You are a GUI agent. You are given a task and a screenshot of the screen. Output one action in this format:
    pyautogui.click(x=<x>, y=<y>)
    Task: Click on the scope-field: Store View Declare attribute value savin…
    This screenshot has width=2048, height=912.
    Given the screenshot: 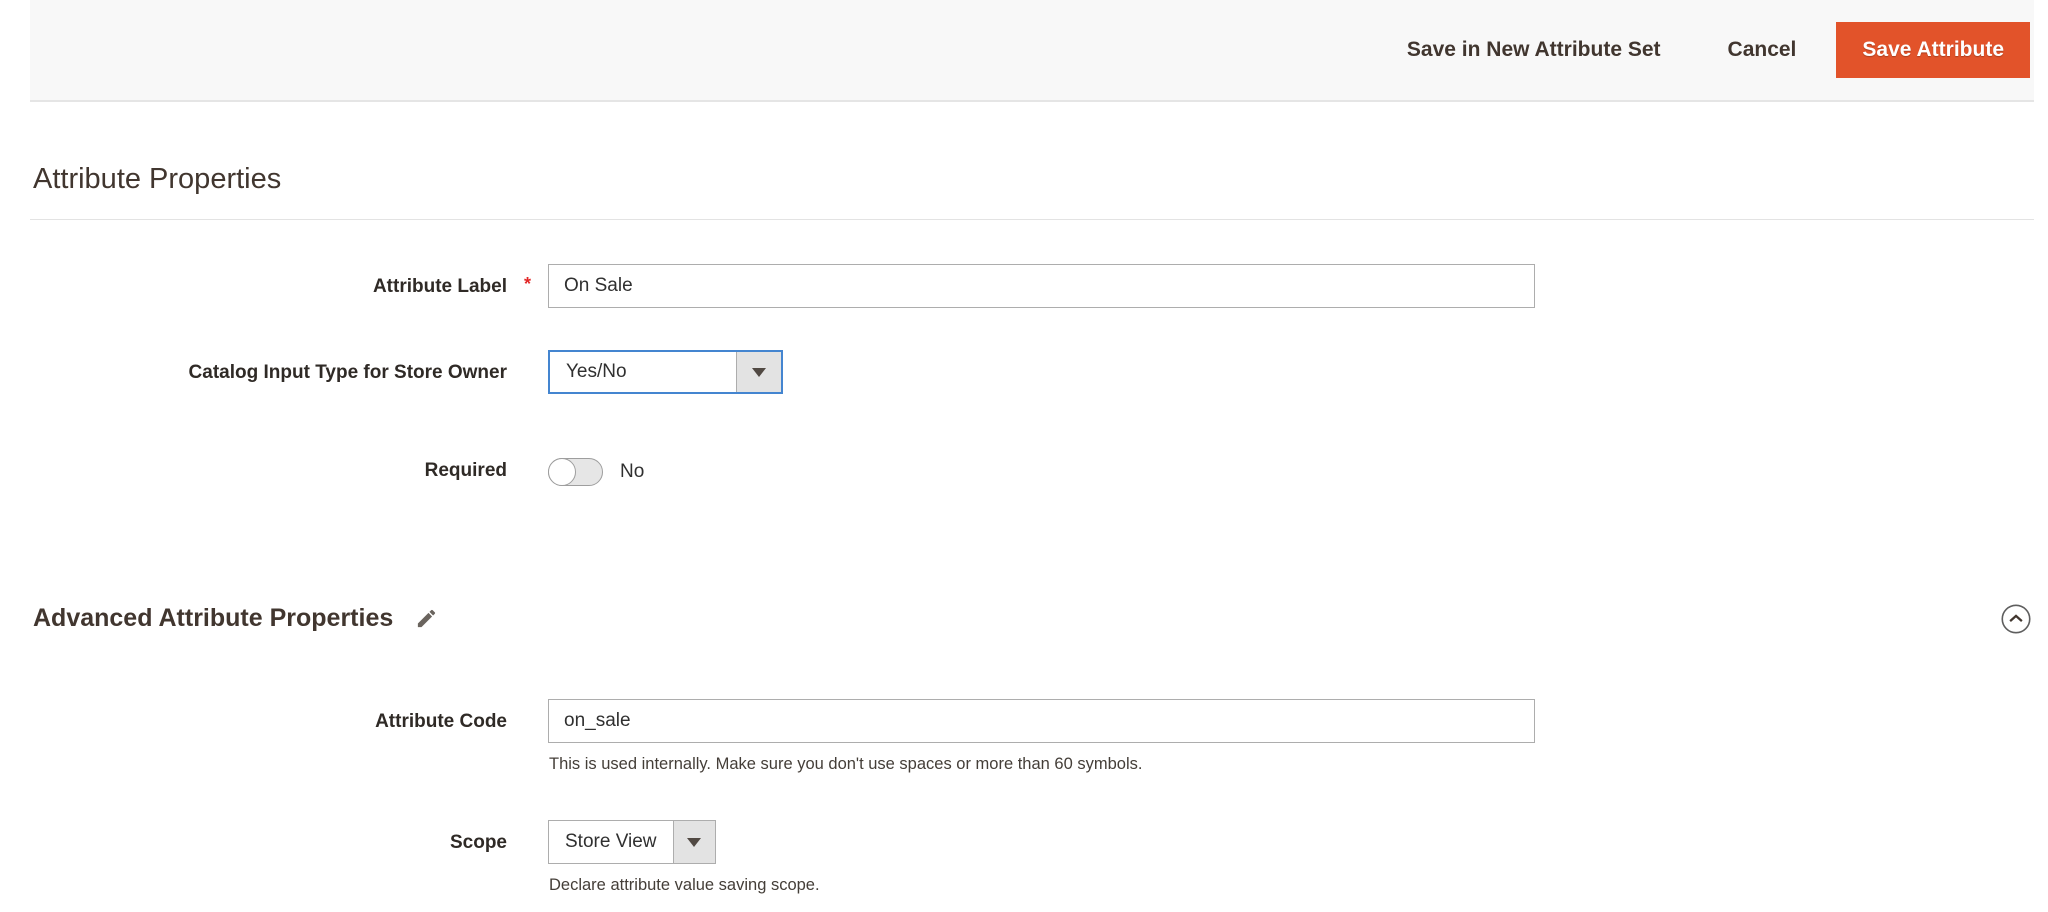 What is the action you would take?
    pyautogui.click(x=1291, y=857)
    